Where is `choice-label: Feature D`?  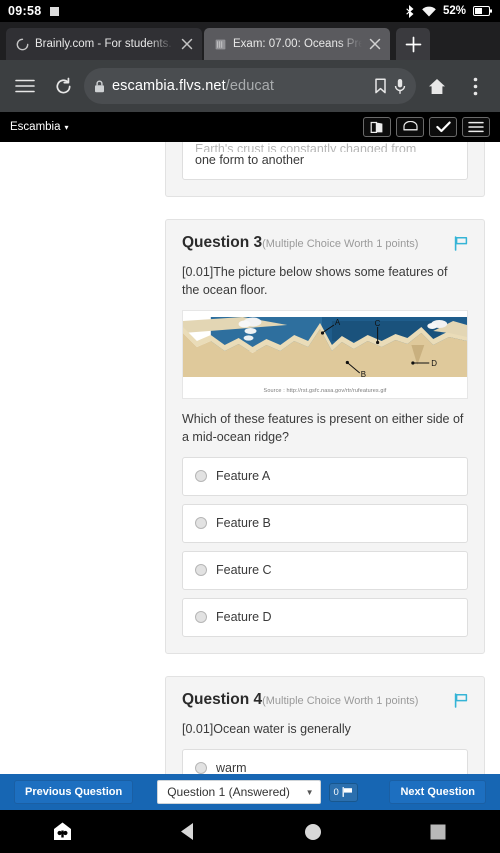 choice-label: Feature D is located at coordinates (244, 617).